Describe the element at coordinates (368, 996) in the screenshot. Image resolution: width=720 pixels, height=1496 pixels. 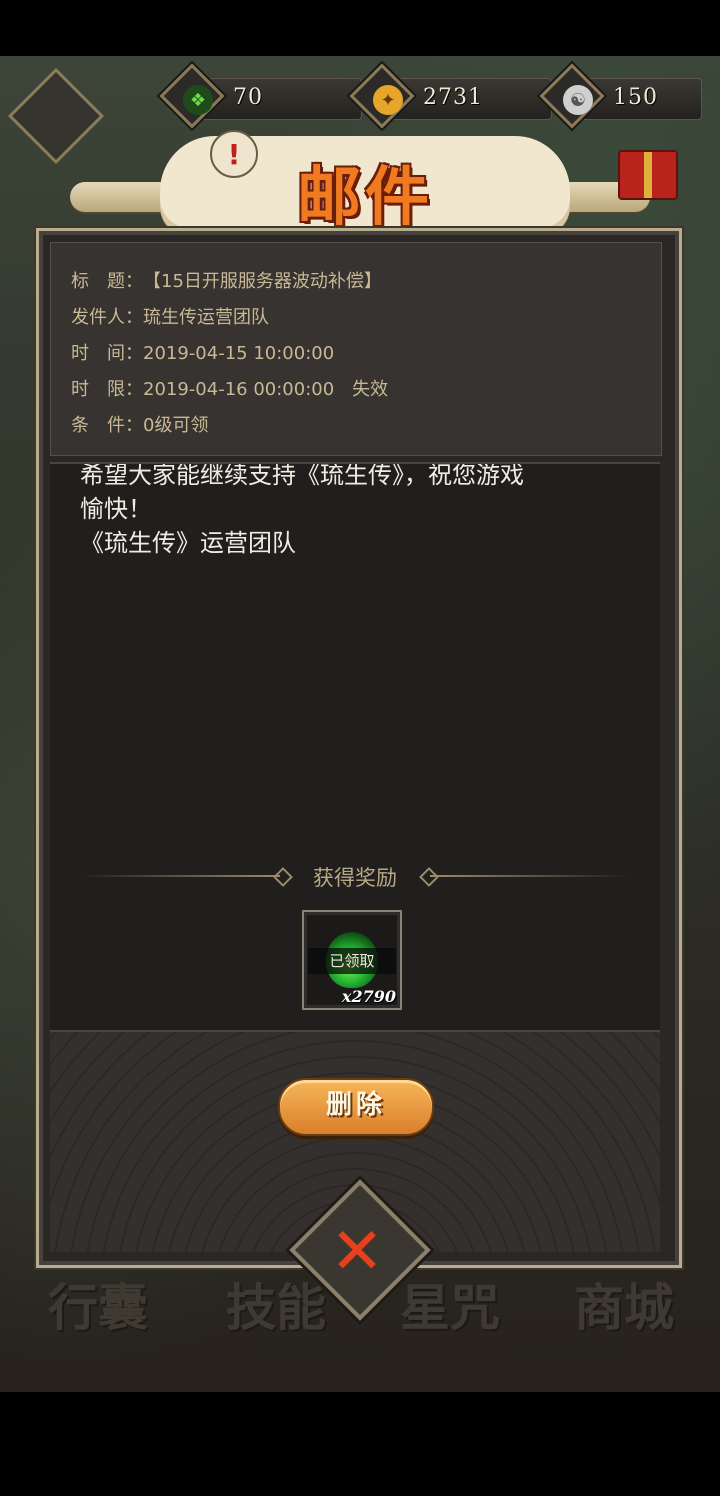
I see `reward-quantity: x2790` at that location.